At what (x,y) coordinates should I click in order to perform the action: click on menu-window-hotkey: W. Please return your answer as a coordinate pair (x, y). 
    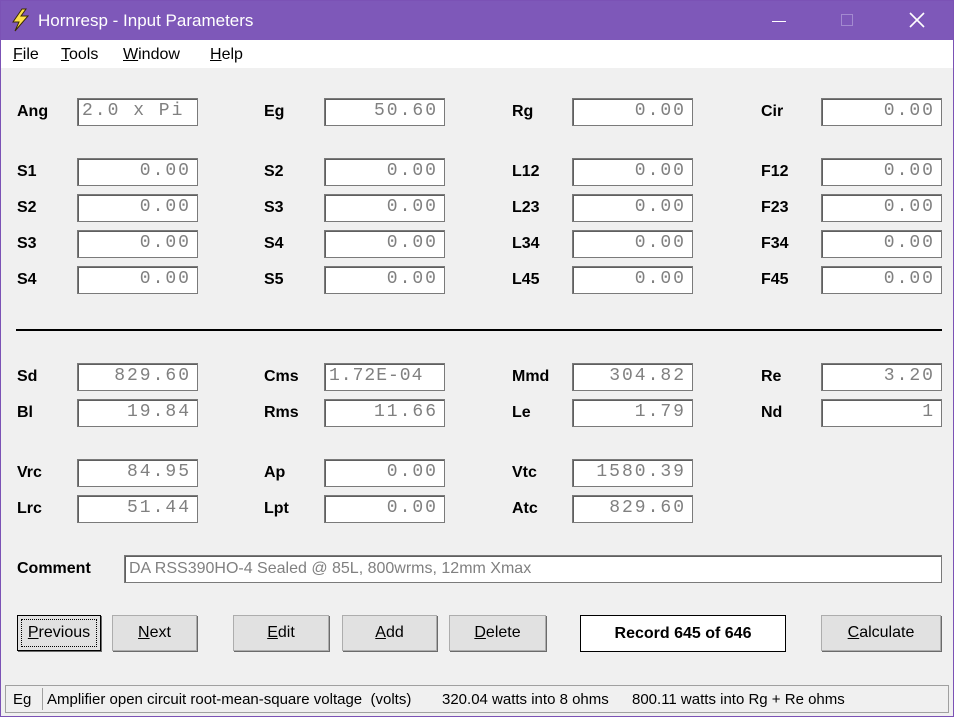
    Looking at the image, I should click on (131, 54).